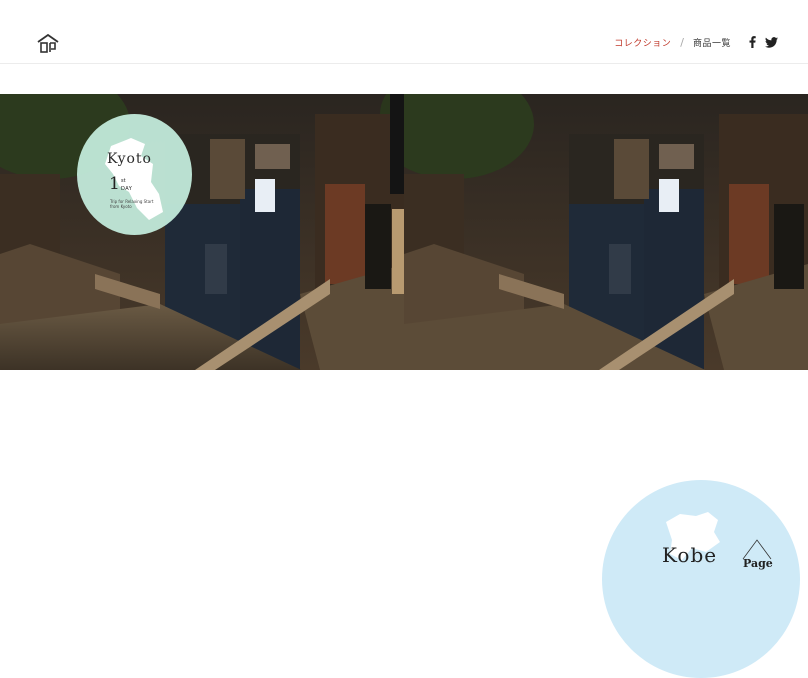 This screenshot has height=678, width=808. What do you see at coordinates (123, 181) in the screenshot?
I see `kyoto-day-suffix: st` at bounding box center [123, 181].